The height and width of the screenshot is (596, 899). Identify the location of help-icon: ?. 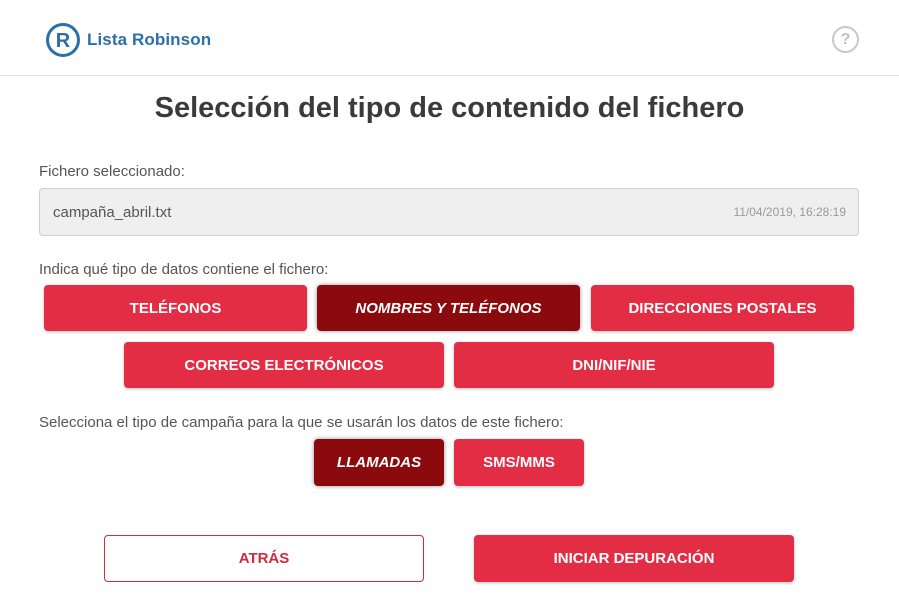
(845, 39).